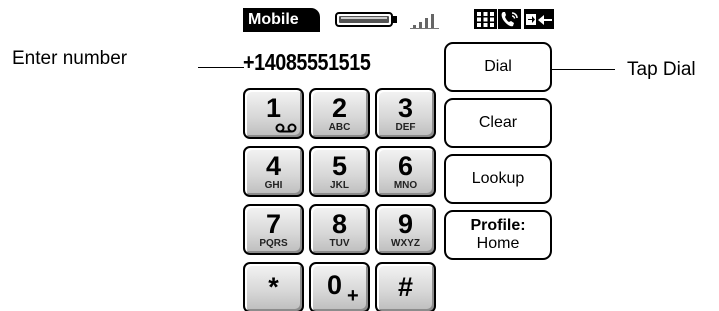  What do you see at coordinates (405, 127) in the screenshot?
I see `key-letters: DEF` at bounding box center [405, 127].